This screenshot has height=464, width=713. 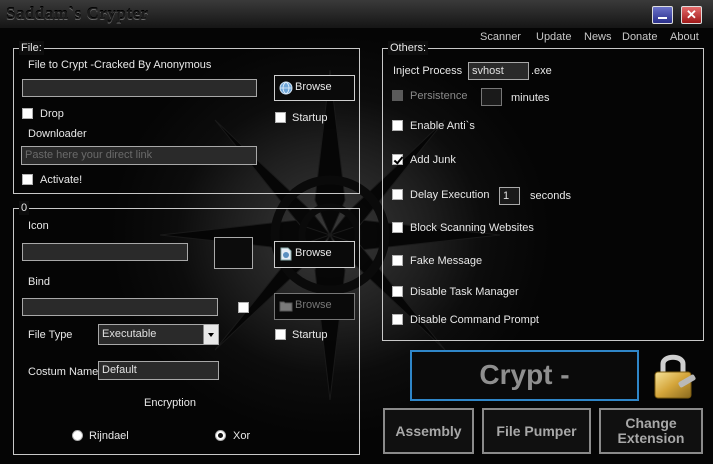 What do you see at coordinates (446, 261) in the screenshot?
I see `fake-message-label: Fake Message` at bounding box center [446, 261].